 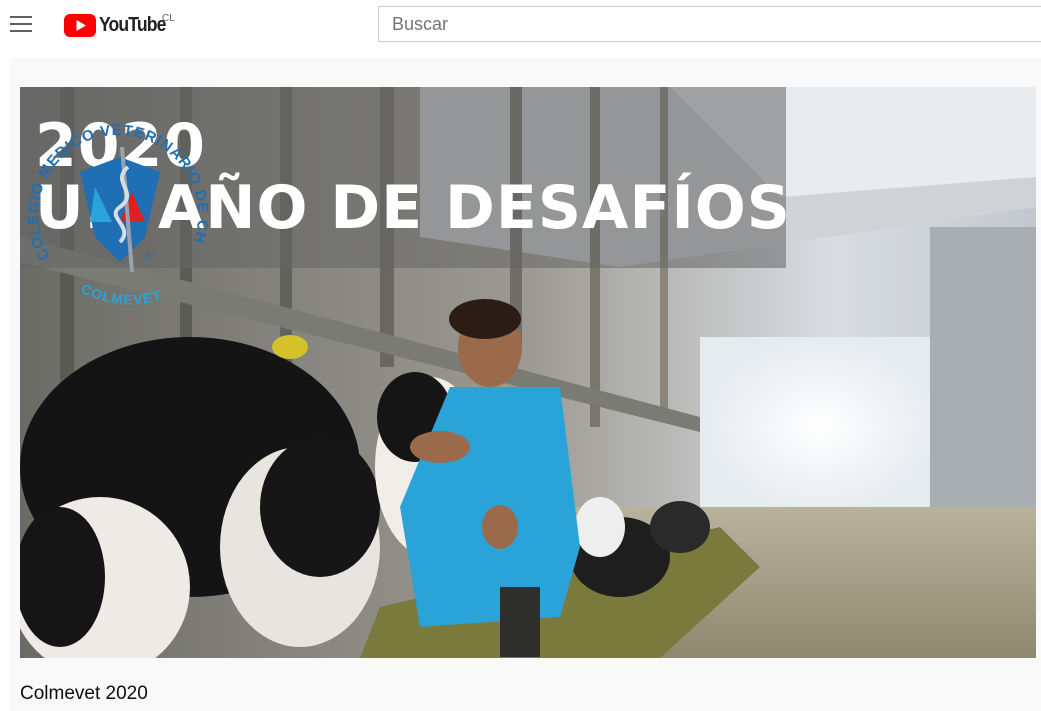 I want to click on seal-bottom-text: COLMEVET, so click(x=121, y=293).